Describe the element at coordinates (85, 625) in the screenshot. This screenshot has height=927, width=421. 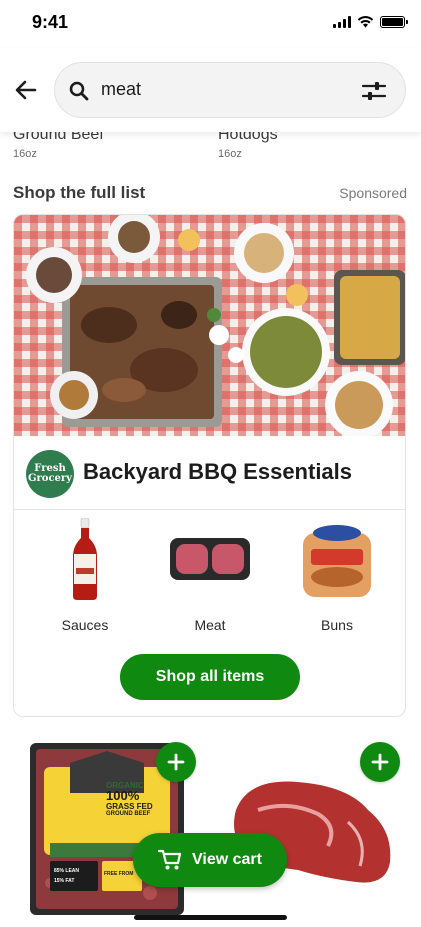
I see `category-label: Sauces` at that location.